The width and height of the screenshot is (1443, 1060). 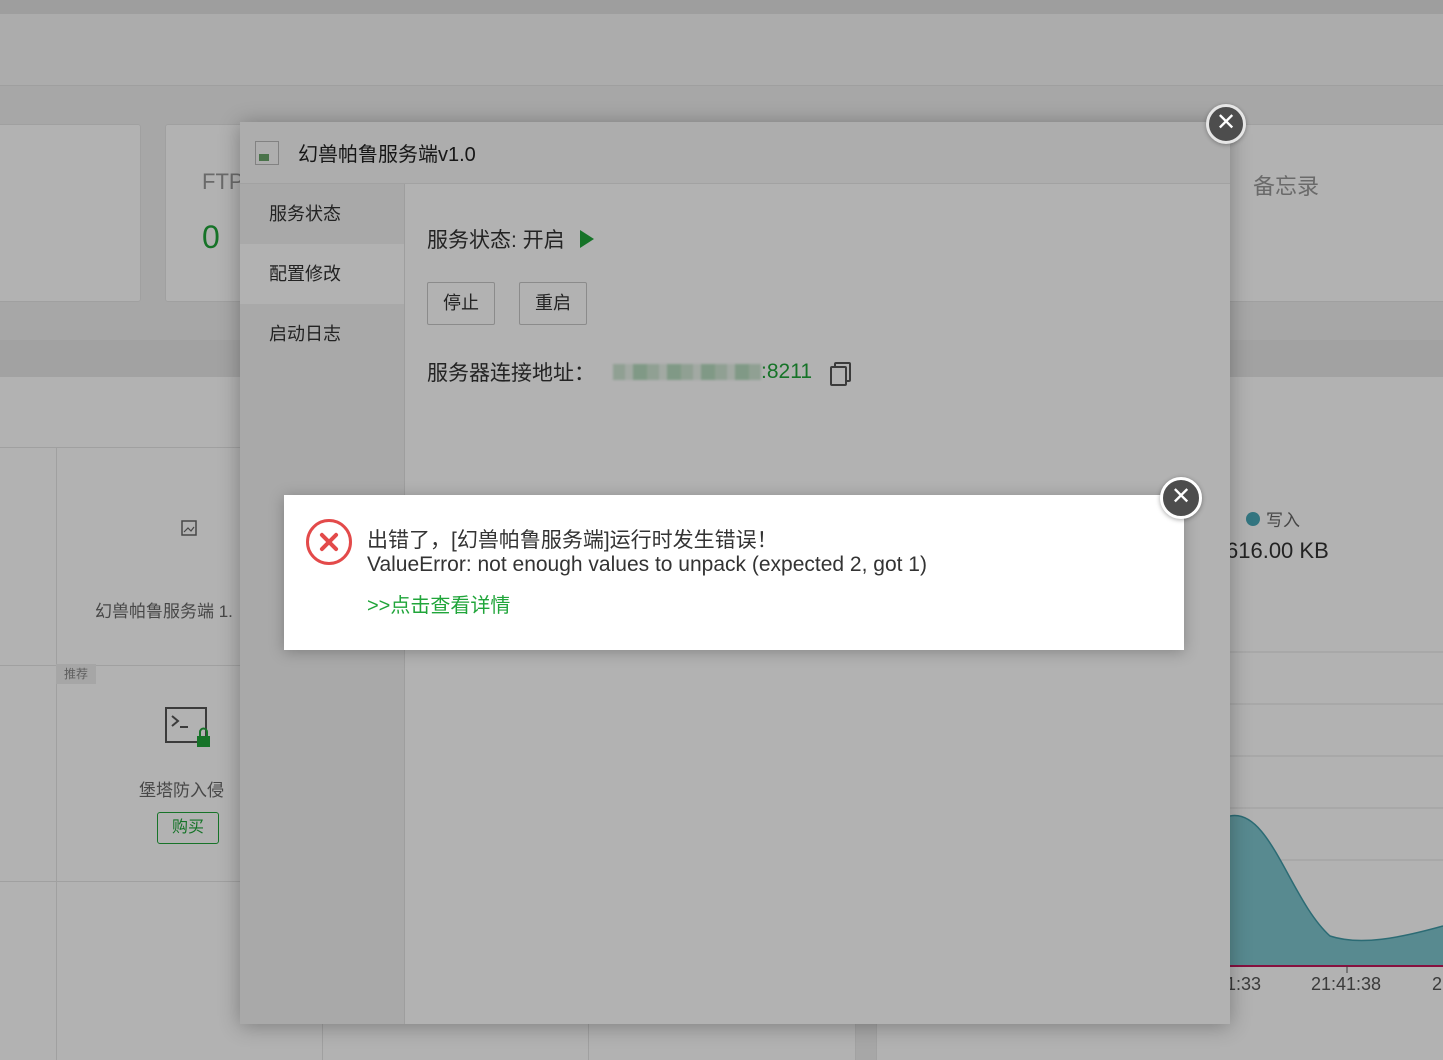 What do you see at coordinates (572, 540) in the screenshot?
I see `error-title: 出错了，[幻兽帕鲁服务端]运行时发生错误！` at bounding box center [572, 540].